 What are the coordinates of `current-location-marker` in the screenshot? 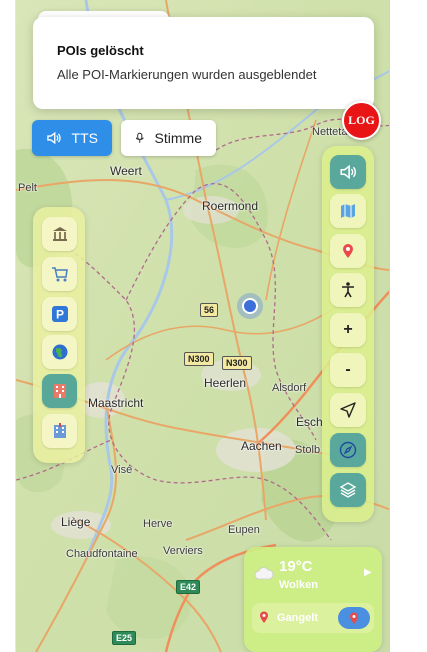 It's located at (250, 306).